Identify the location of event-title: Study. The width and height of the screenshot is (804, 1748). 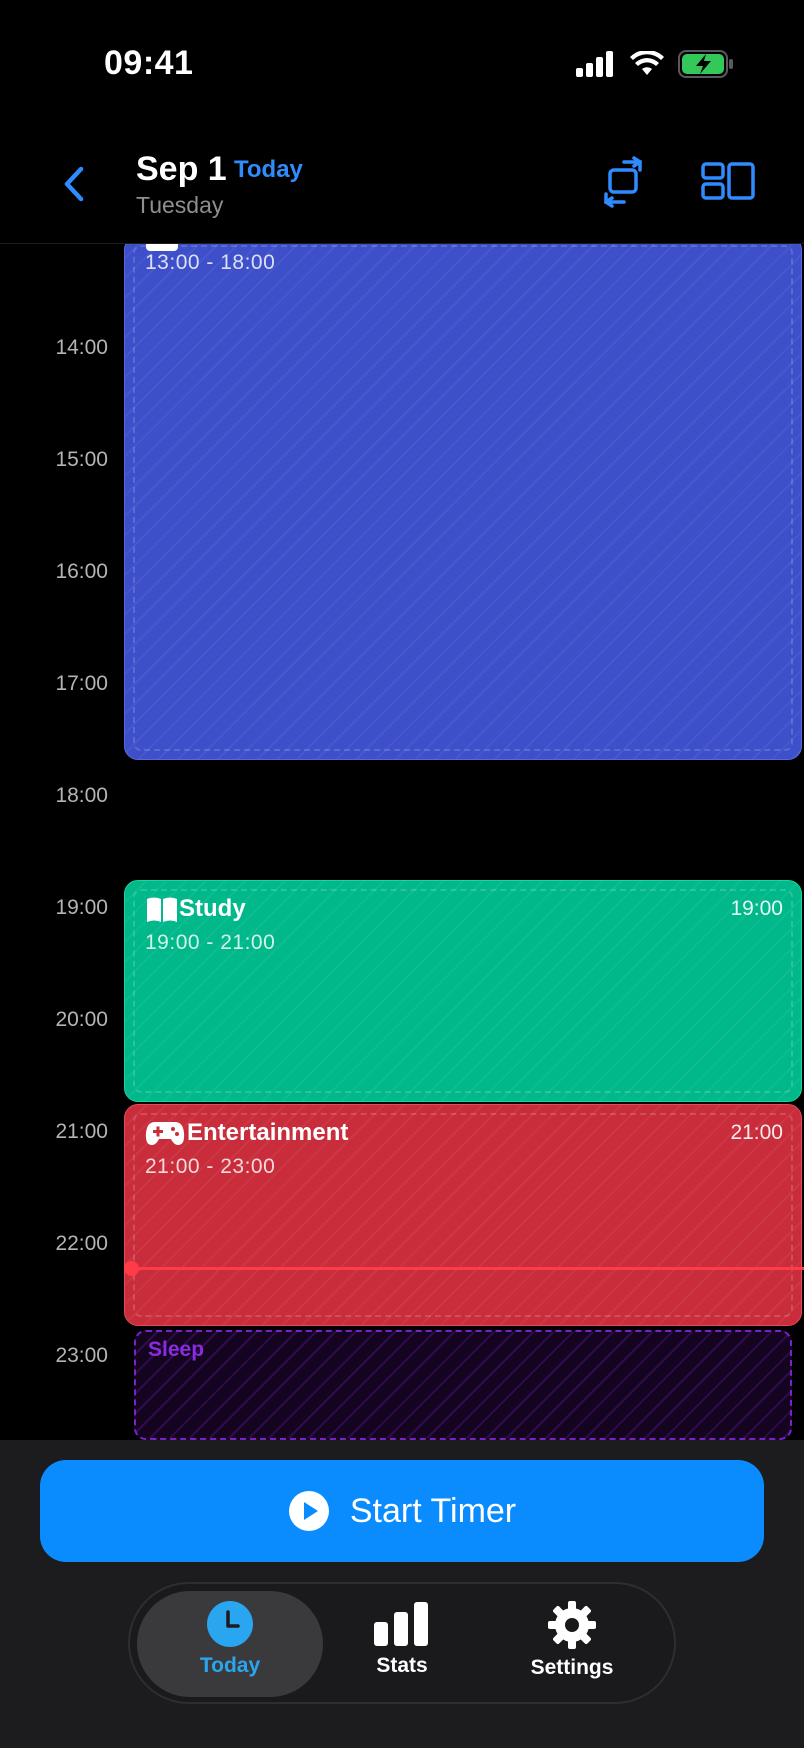
(212, 908).